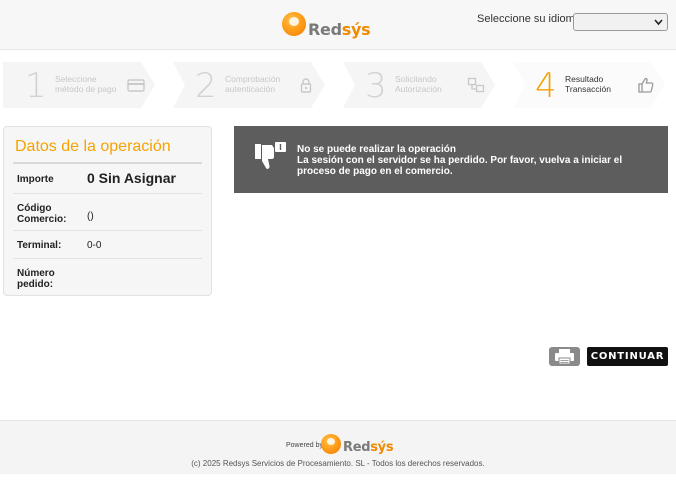 The image size is (676, 500). Describe the element at coordinates (206, 86) in the screenshot. I see `step-number: 2` at that location.